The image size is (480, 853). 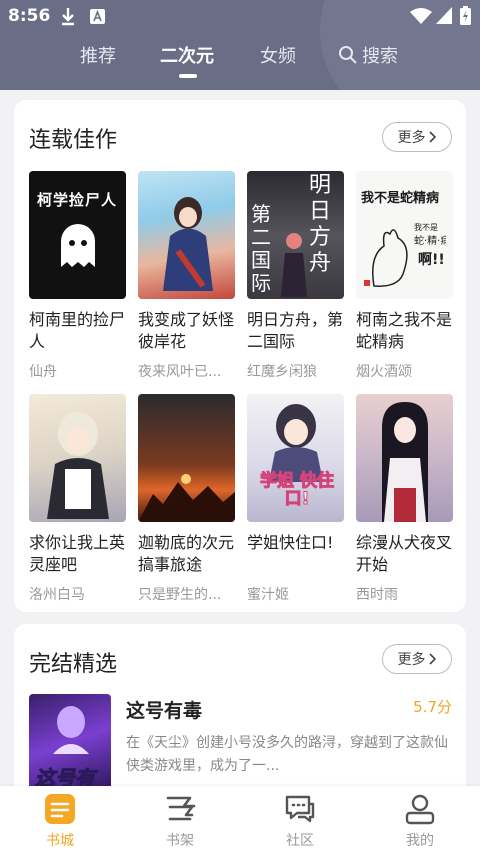 I want to click on book-author: 红魔乡闲狼, so click(x=282, y=372).